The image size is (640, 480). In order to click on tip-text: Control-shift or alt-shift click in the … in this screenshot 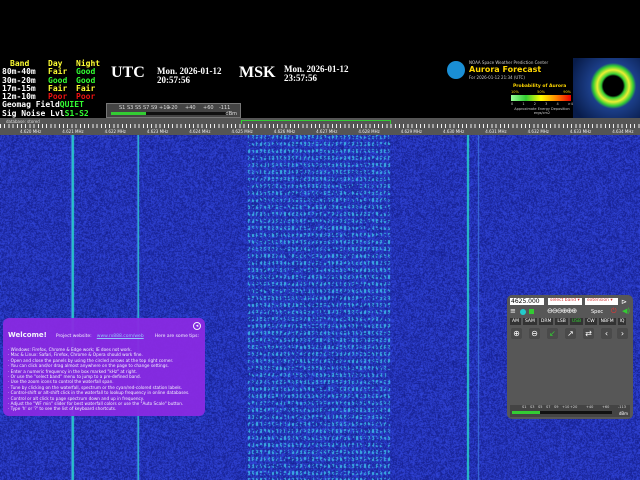, I will do `click(100, 392)`.